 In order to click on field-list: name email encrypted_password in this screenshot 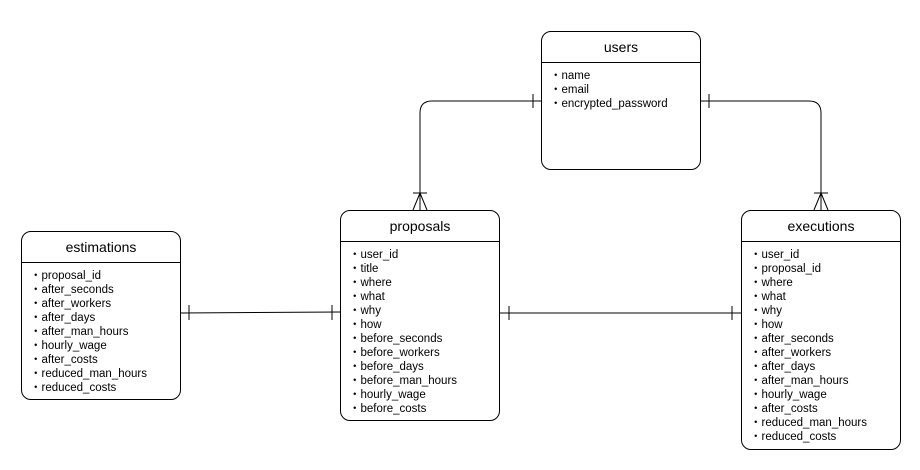, I will do `click(621, 87)`.